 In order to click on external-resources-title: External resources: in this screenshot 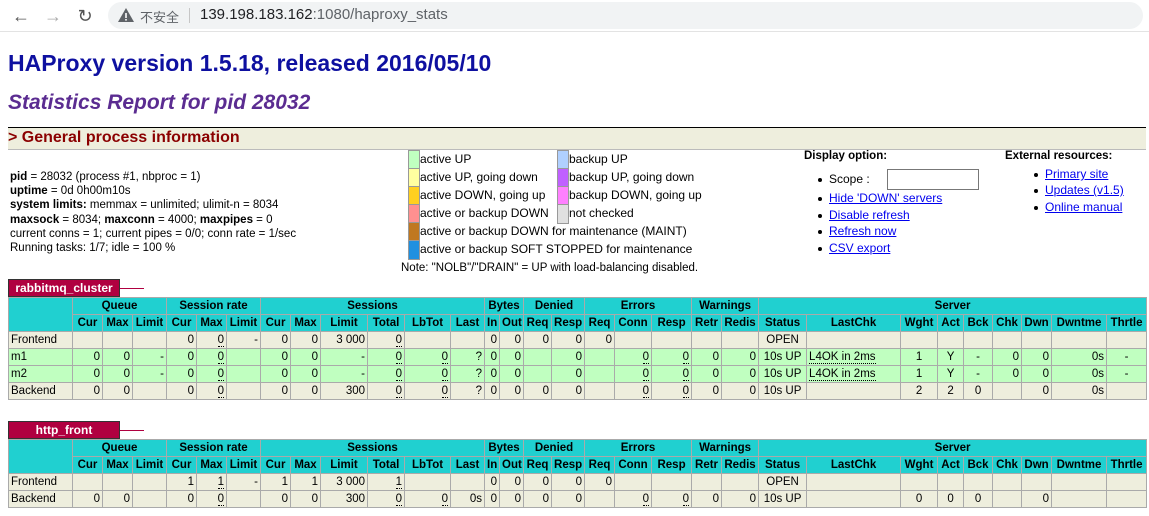, I will do `click(1059, 156)`.